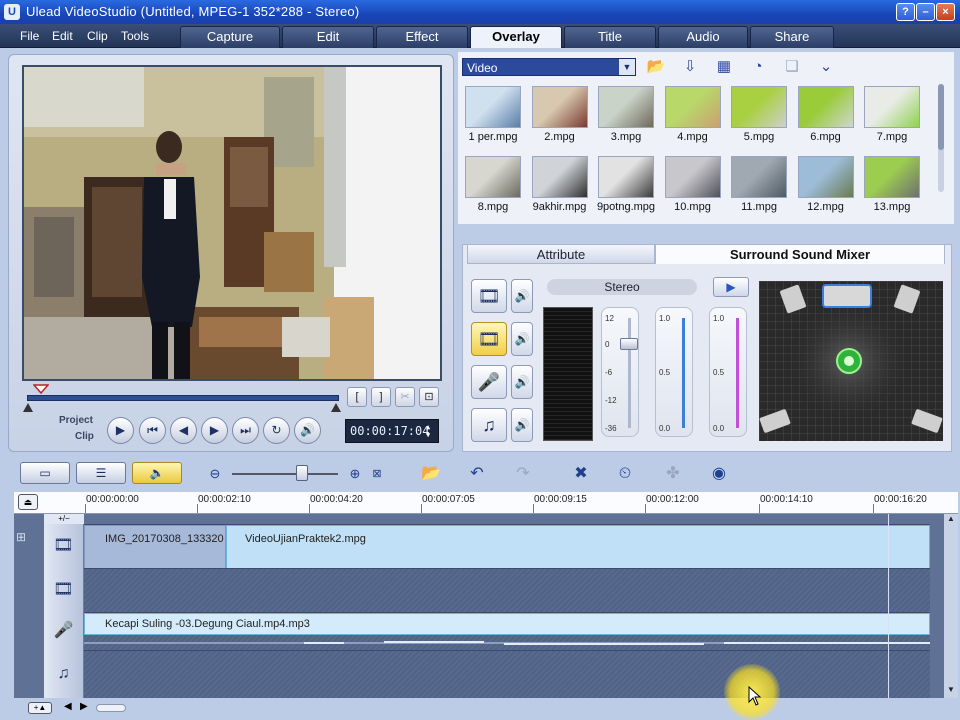  Describe the element at coordinates (431, 431) in the screenshot. I see `timecode-spinner: ▲ ▼` at that location.